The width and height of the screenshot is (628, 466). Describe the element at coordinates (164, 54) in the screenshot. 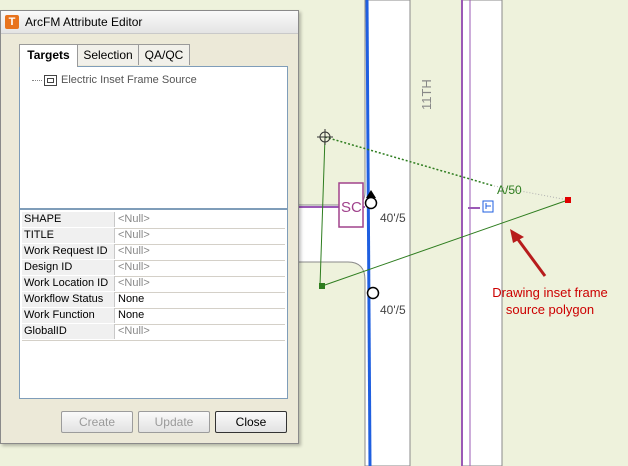

I see `tab-qaqc: QA/QC` at that location.